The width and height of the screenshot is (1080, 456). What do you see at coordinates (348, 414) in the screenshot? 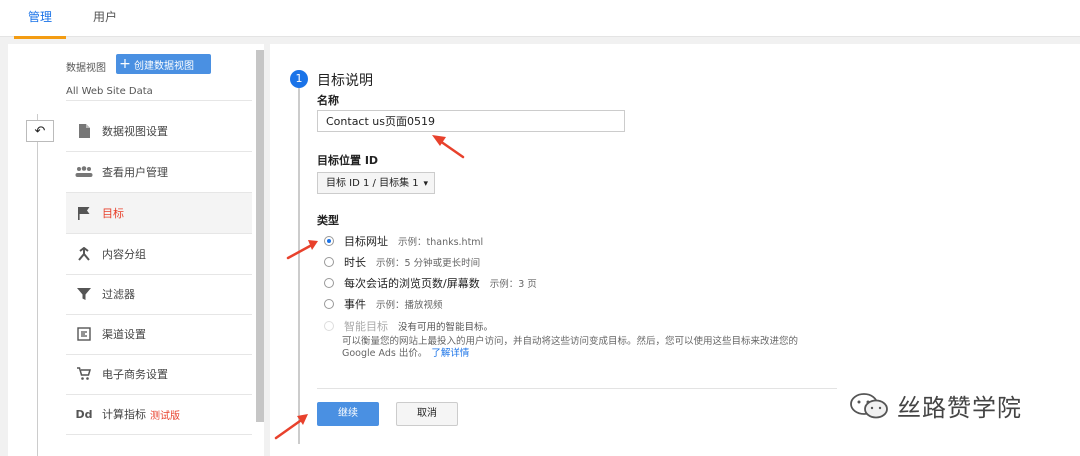
I see `continue-button: 继续` at bounding box center [348, 414].